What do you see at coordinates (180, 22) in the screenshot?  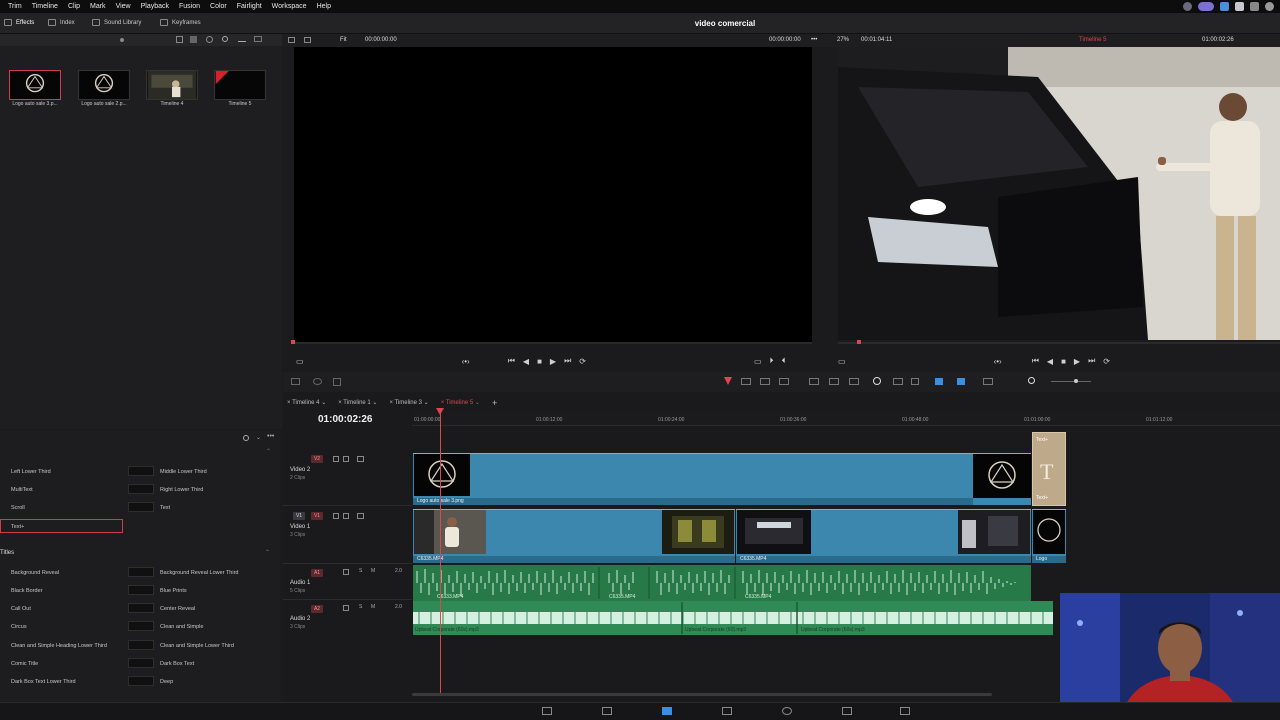 I see `keyframes-tab: Keyframes` at bounding box center [180, 22].